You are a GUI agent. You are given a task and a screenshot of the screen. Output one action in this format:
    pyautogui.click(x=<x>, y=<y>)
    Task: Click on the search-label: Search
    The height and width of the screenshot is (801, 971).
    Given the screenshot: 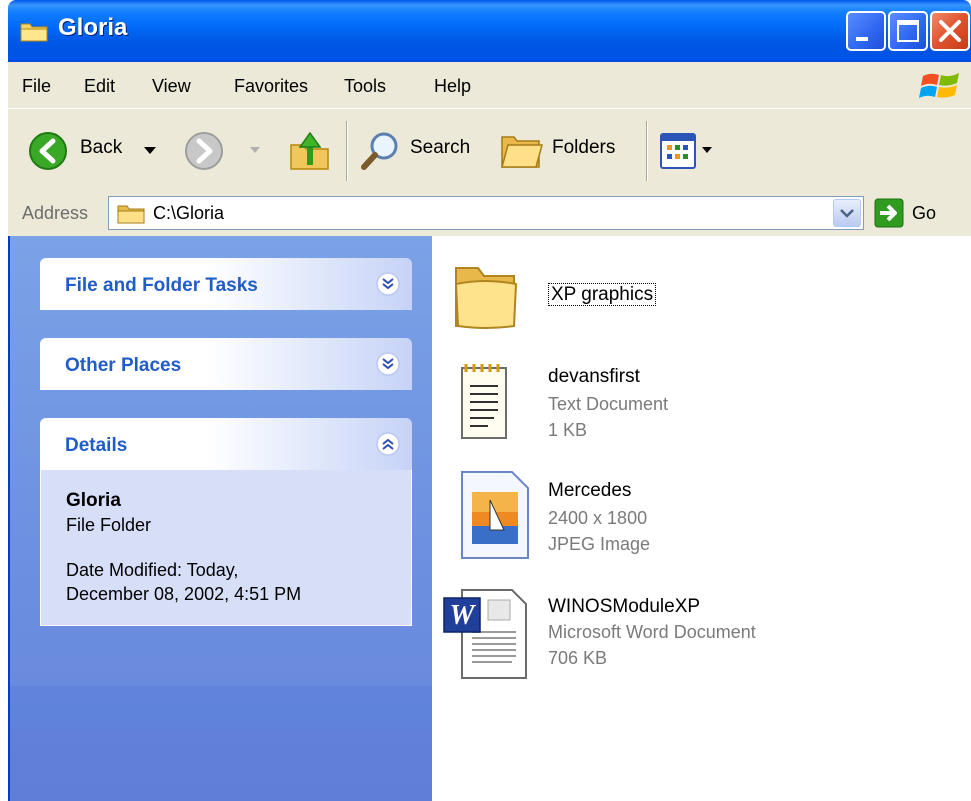 What is the action you would take?
    pyautogui.click(x=440, y=147)
    